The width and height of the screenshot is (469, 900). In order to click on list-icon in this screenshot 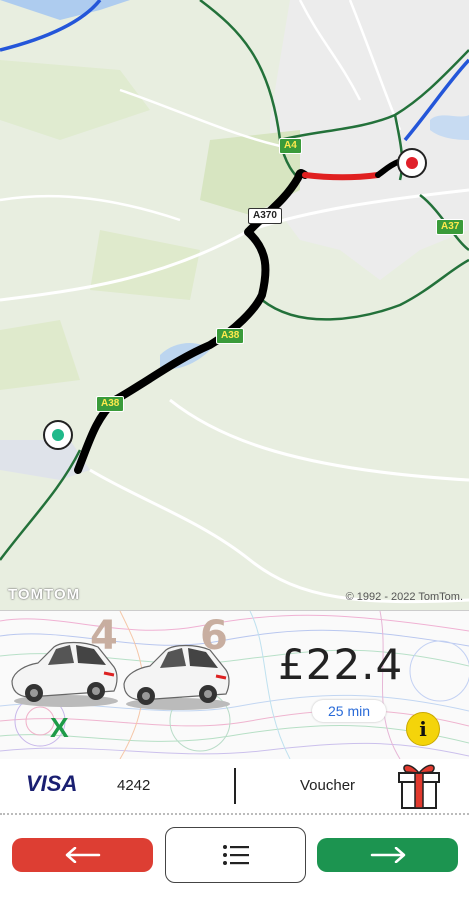, I will do `click(235, 855)`.